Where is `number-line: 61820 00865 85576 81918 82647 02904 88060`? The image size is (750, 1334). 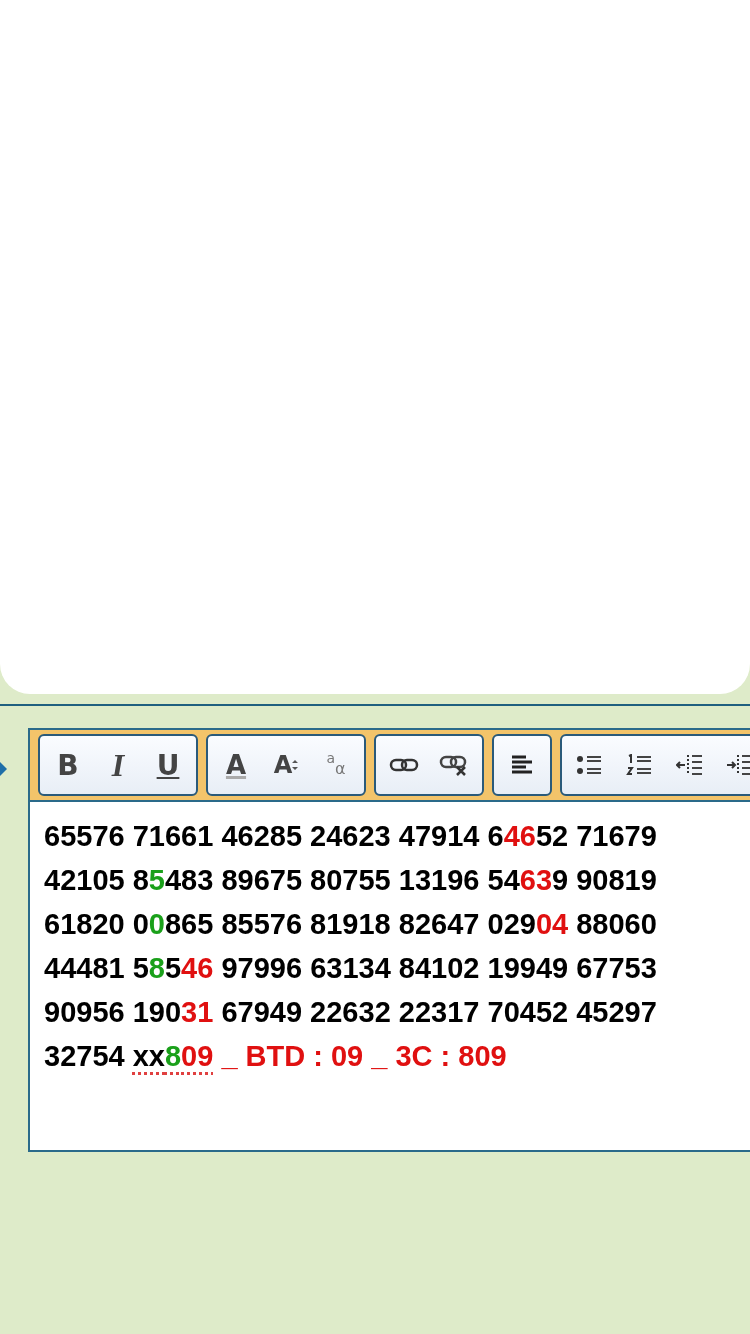
number-line: 61820 00865 85576 81918 82647 02904 88060 is located at coordinates (351, 924).